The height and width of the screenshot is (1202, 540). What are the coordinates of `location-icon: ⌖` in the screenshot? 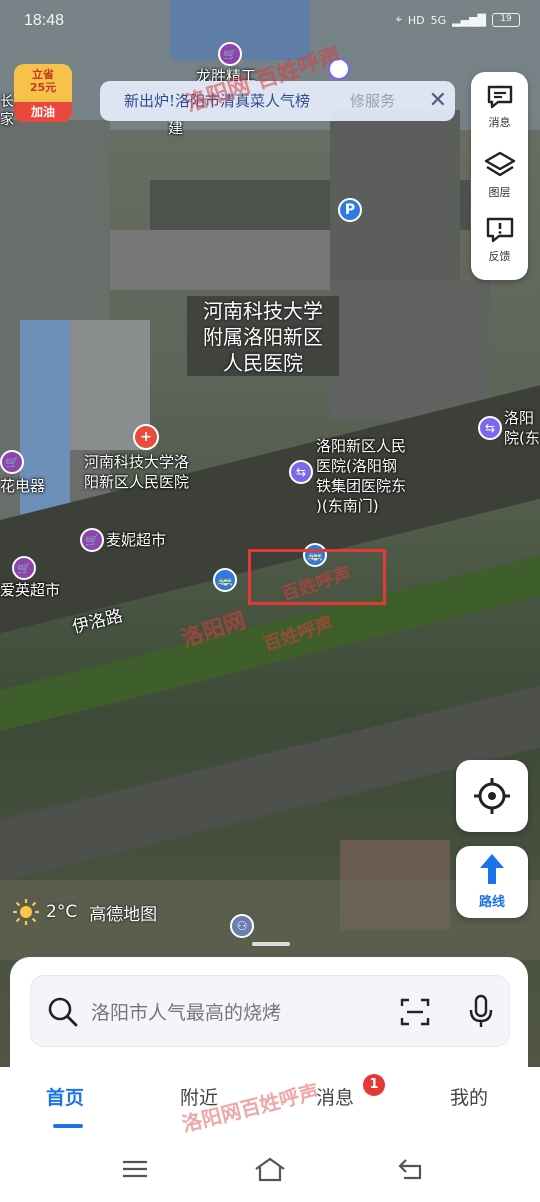 It's located at (398, 19).